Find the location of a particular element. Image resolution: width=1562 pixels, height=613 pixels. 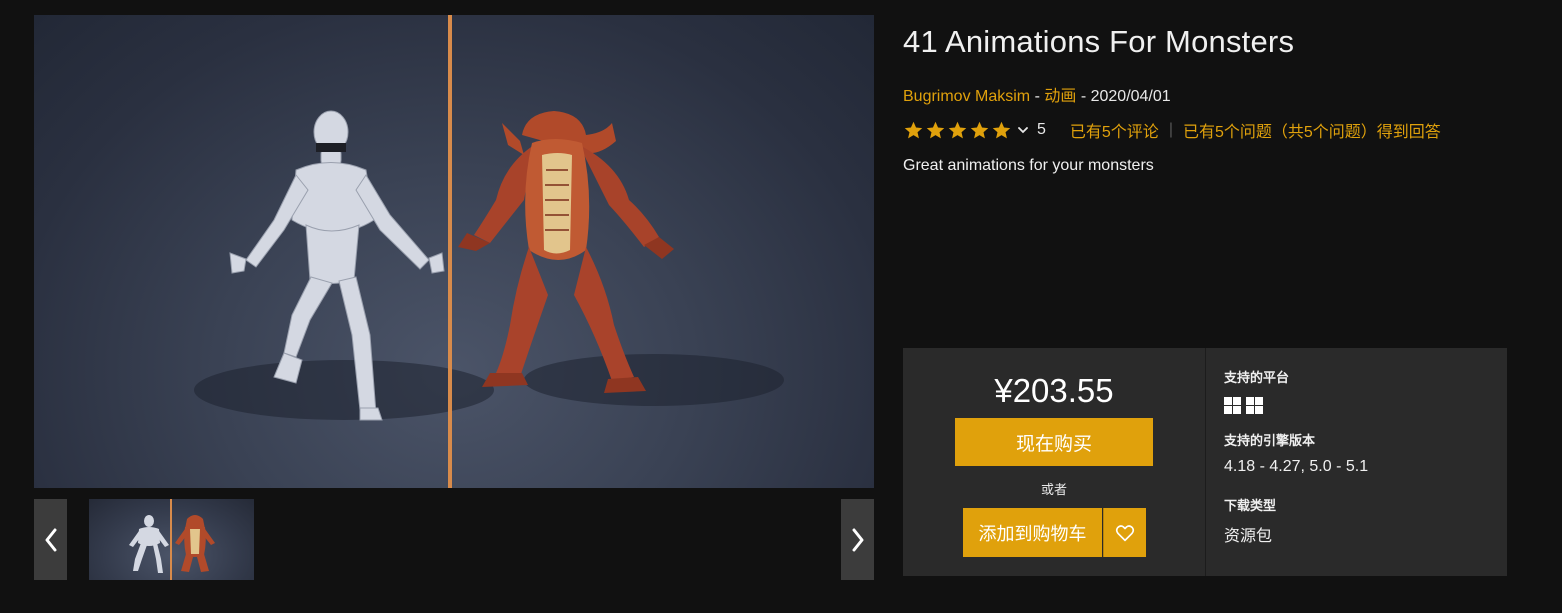

engine-versions: 4.18 - 4.27, 5.0 - 5.1 is located at coordinates (1296, 466).